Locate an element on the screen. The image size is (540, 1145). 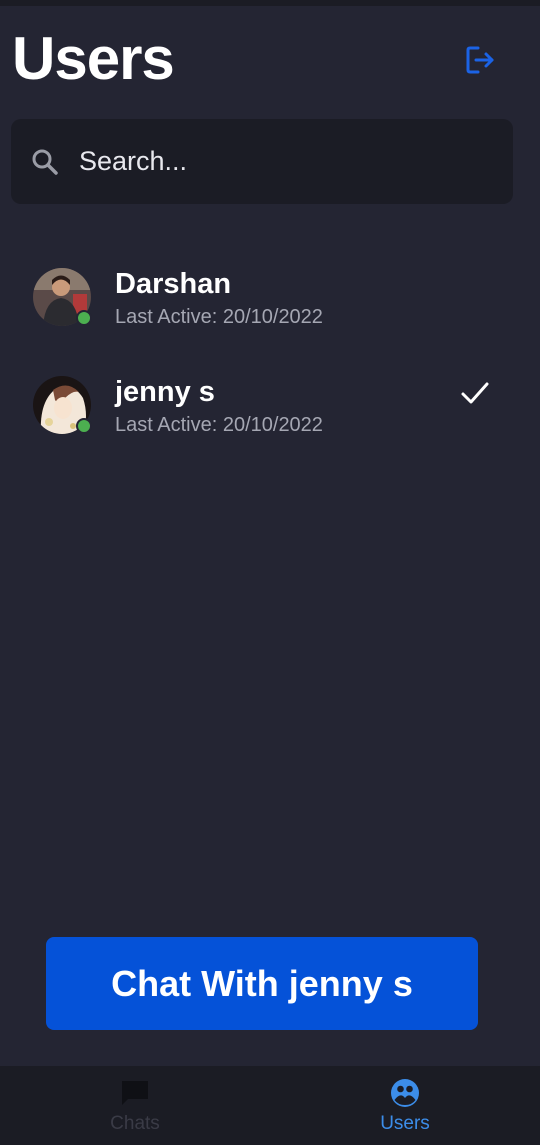
logout-icon is located at coordinates (480, 60).